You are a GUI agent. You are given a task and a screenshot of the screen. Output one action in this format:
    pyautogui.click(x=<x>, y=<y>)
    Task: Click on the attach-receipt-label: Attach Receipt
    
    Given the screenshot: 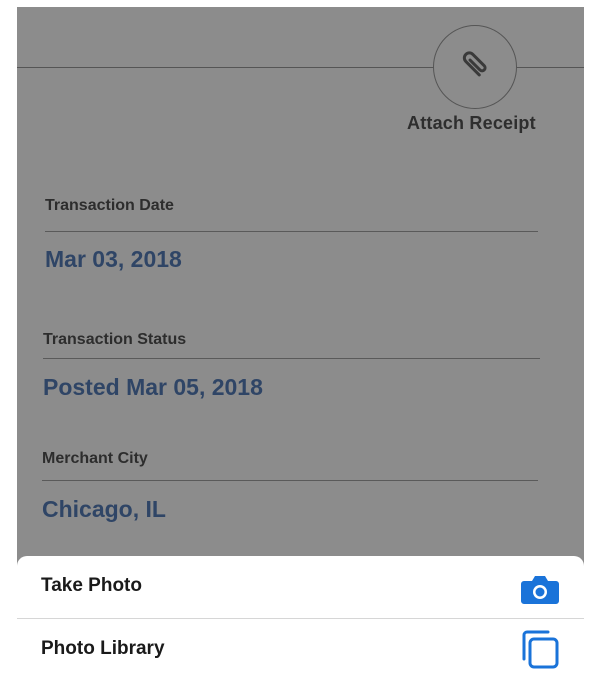 What is the action you would take?
    pyautogui.click(x=471, y=123)
    